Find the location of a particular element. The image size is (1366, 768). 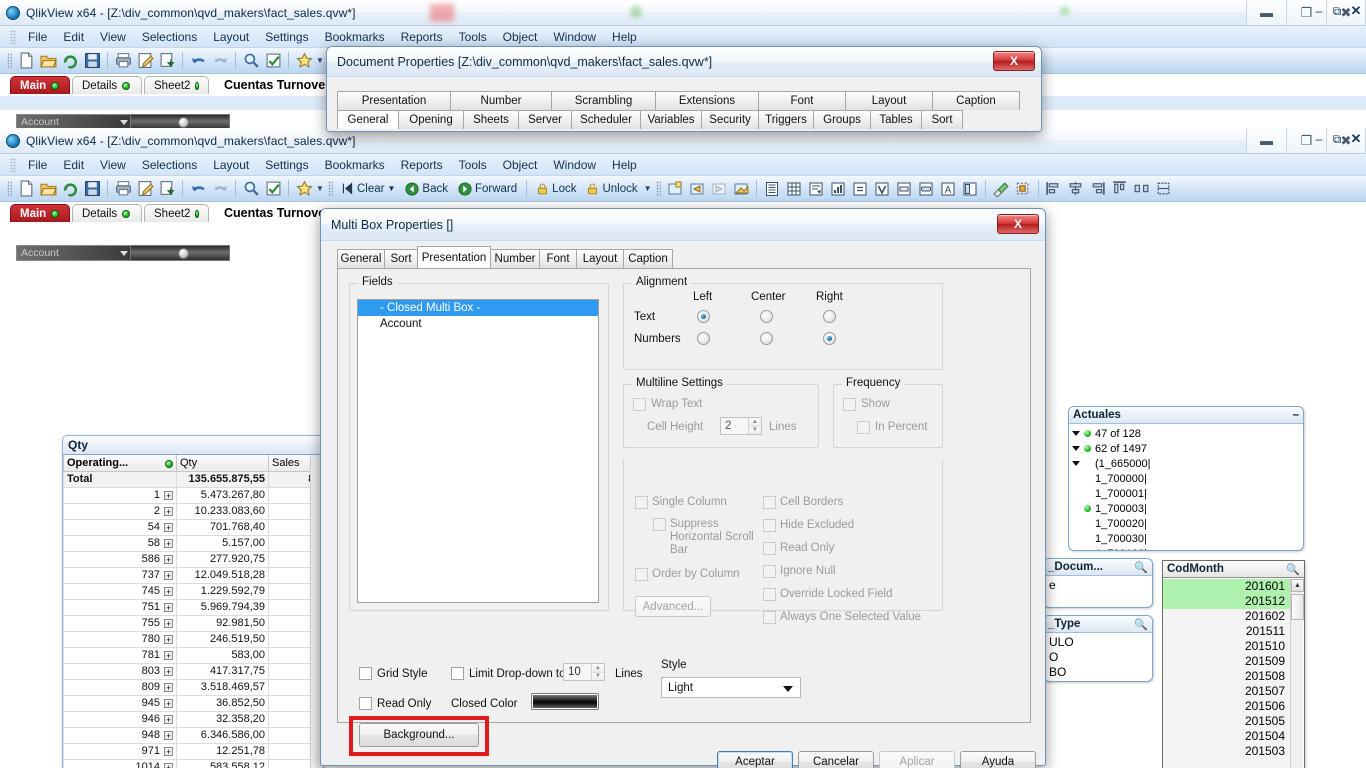

list-item: 201509 is located at coordinates (1226, 661).